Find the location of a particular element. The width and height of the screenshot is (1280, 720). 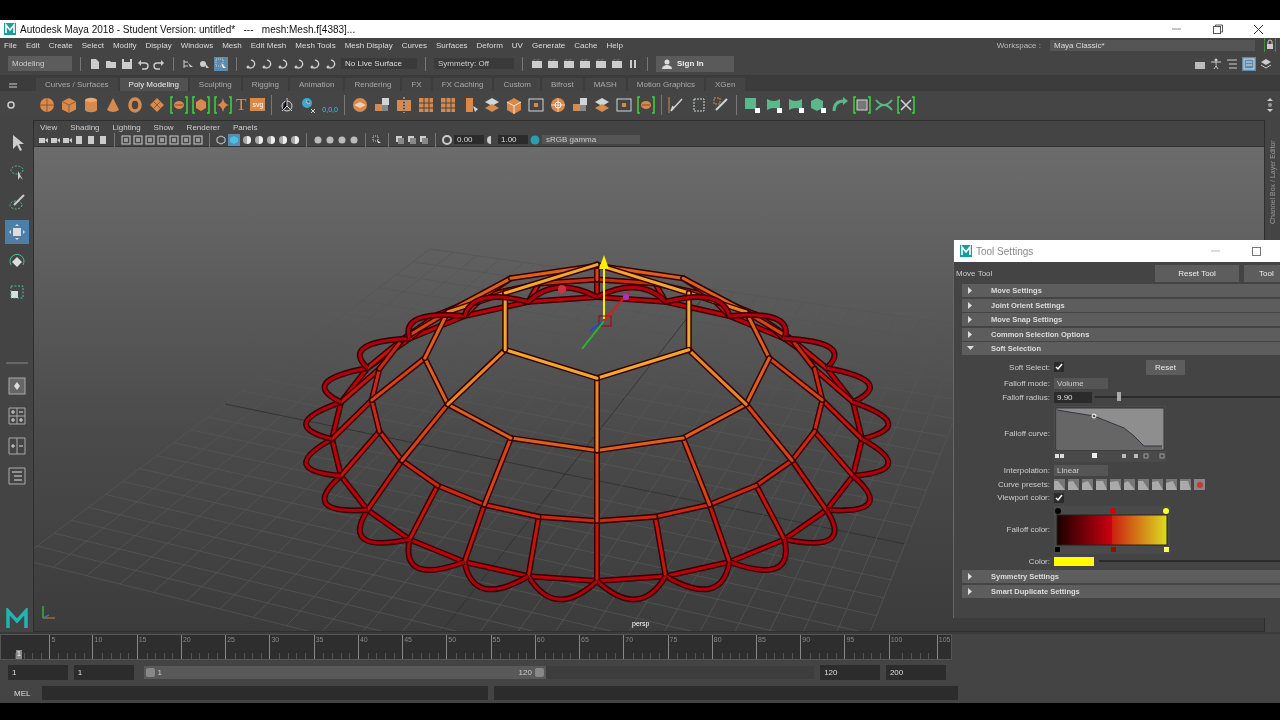

move-tool-icon is located at coordinates (16, 232).